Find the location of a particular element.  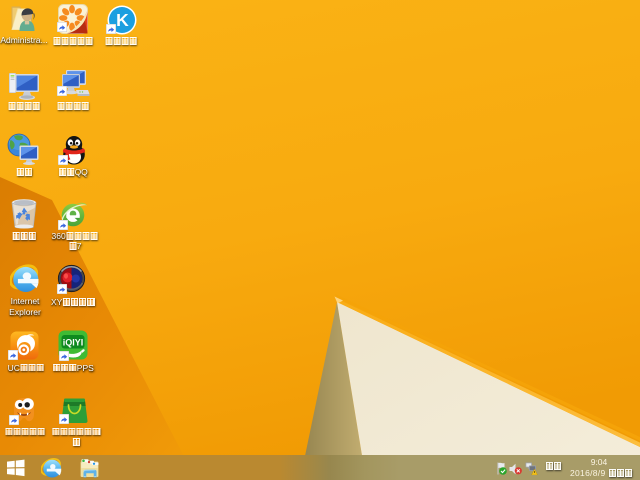

svg-text: iQIYI is located at coordinates (73, 343).